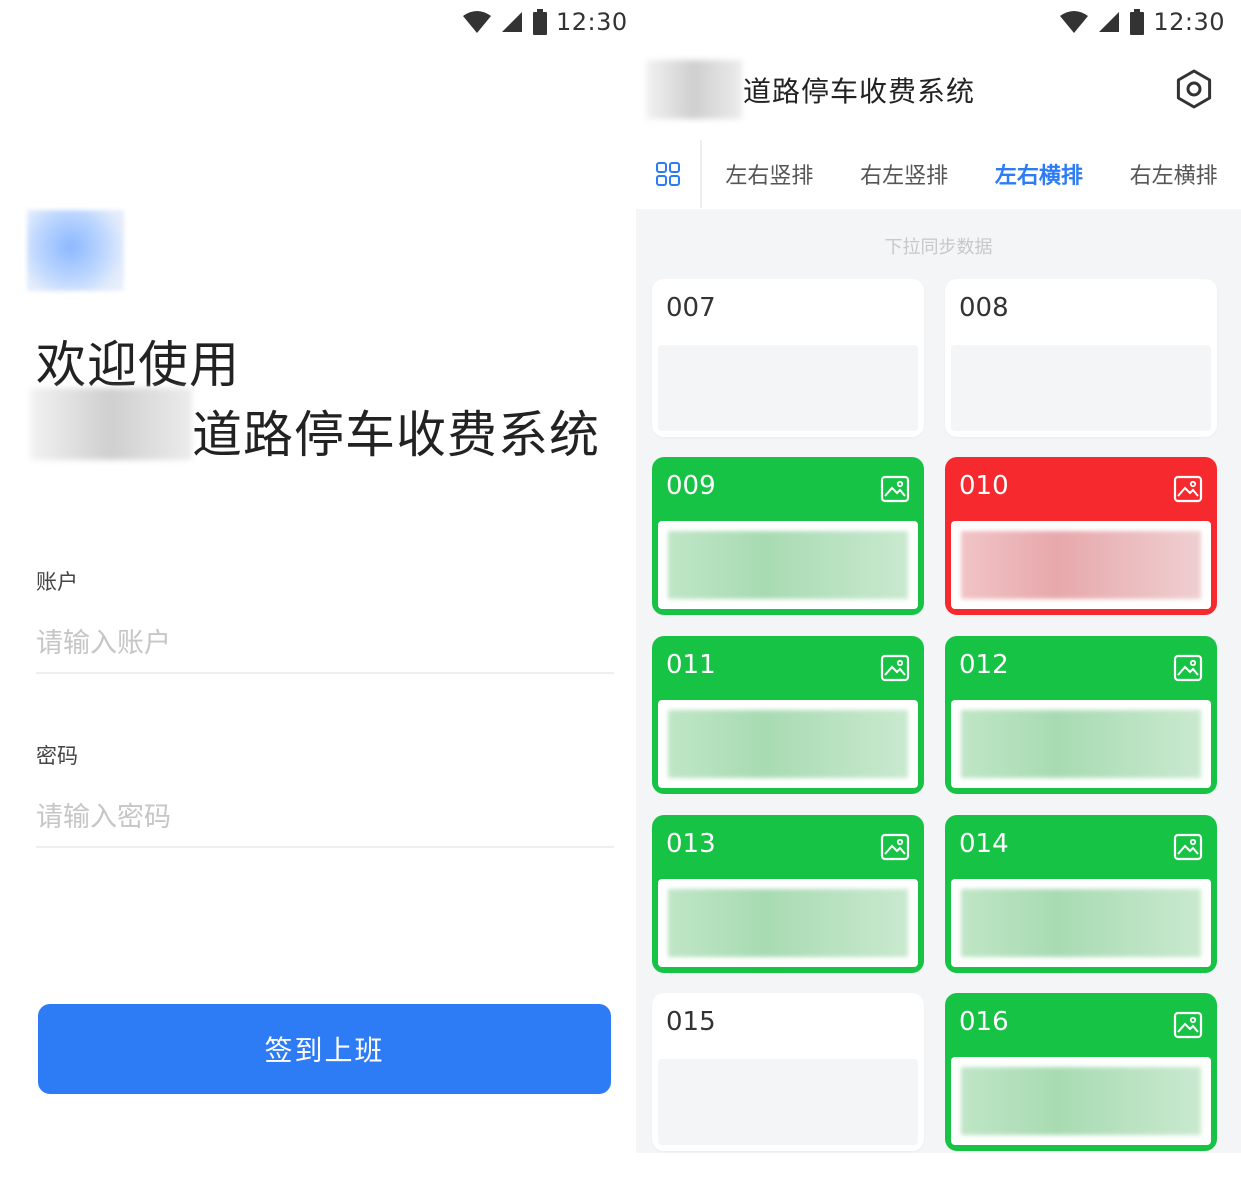  Describe the element at coordinates (75, 250) in the screenshot. I see `app-logo` at that location.